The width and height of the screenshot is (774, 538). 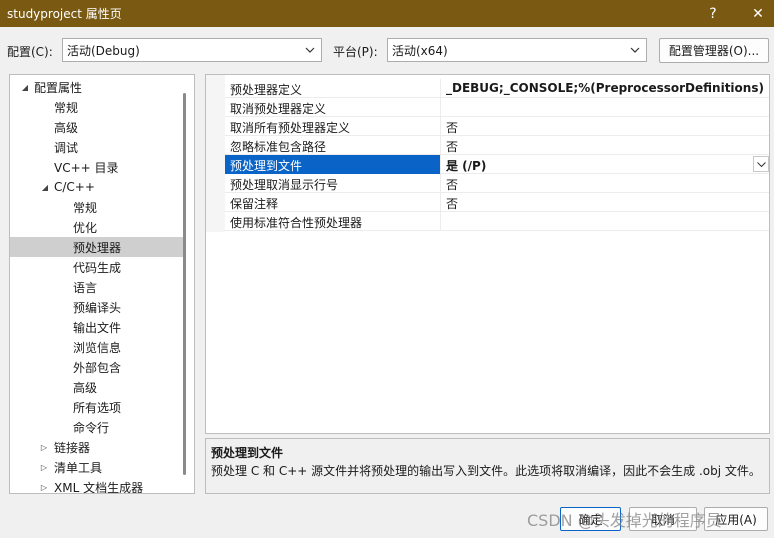 What do you see at coordinates (97, 187) in the screenshot?
I see `tree-item: ◢ C/C++` at bounding box center [97, 187].